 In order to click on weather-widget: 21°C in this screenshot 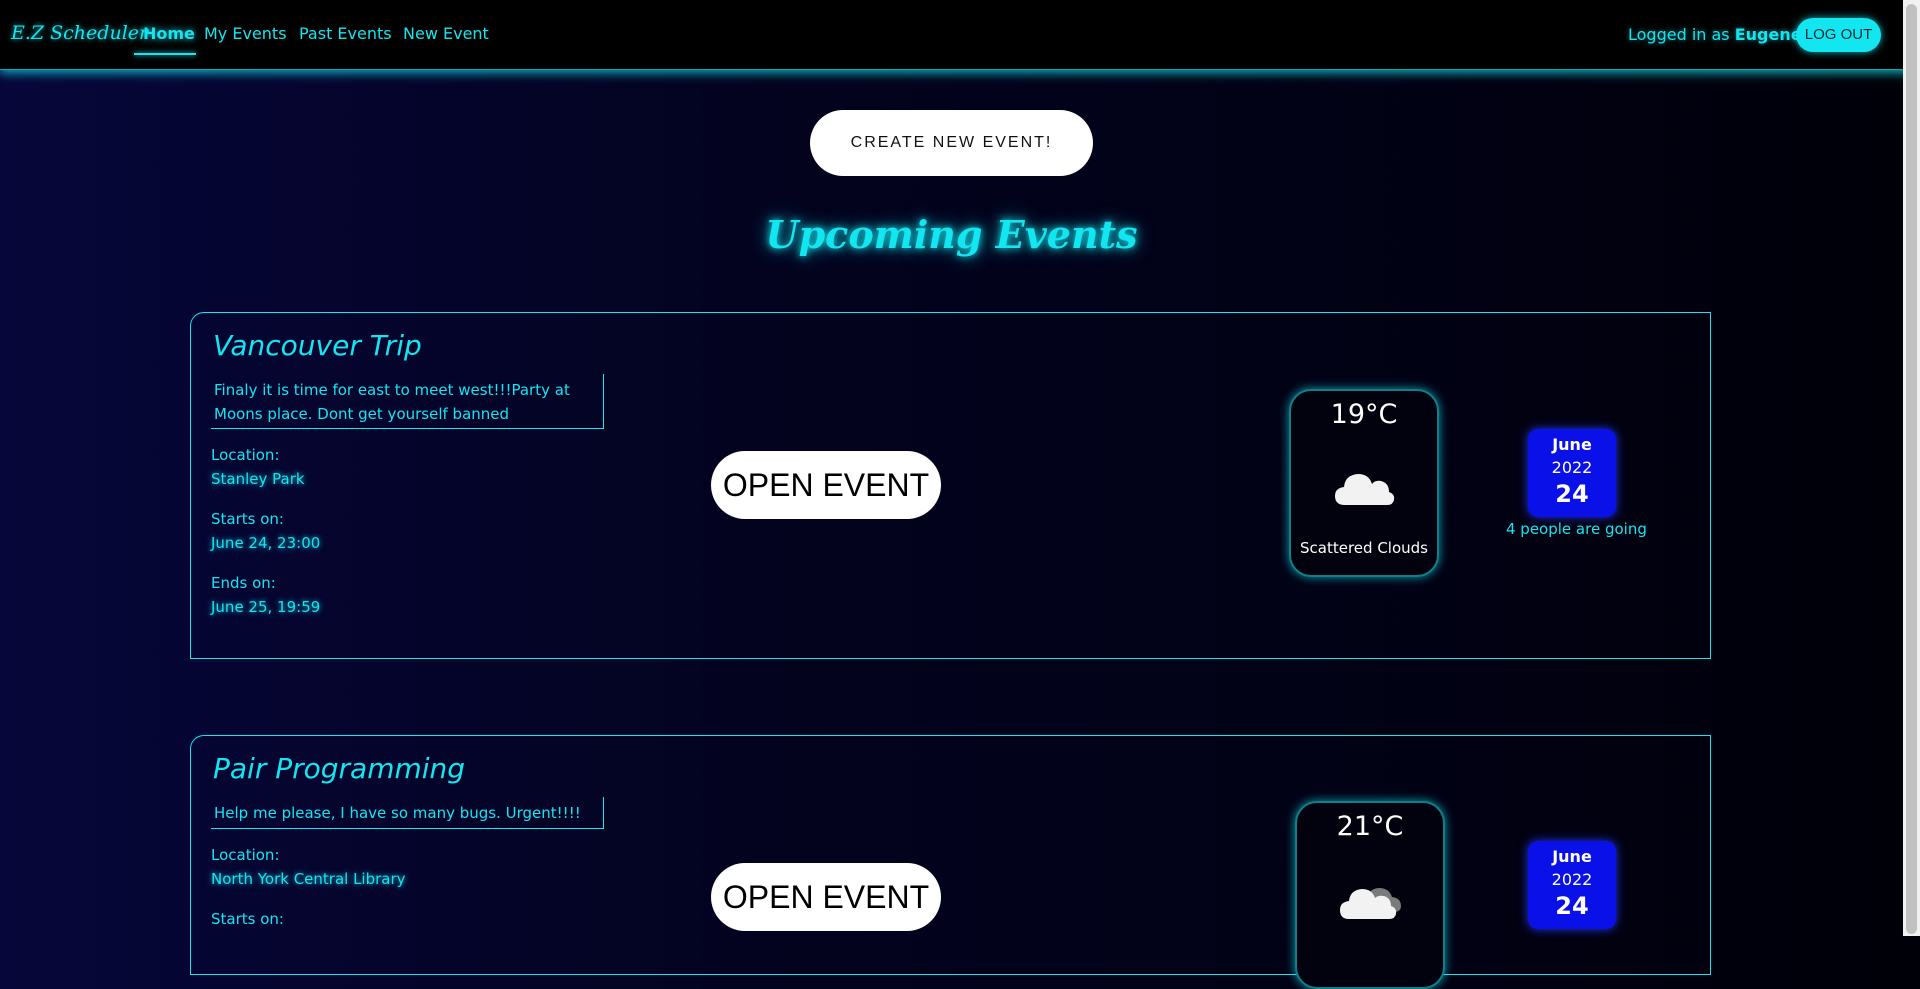, I will do `click(1370, 895)`.